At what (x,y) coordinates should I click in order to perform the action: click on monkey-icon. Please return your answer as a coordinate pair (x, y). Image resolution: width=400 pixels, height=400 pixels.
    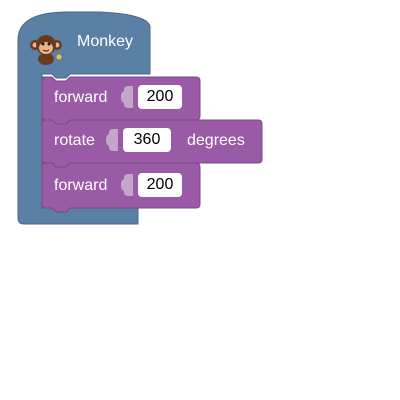
    Looking at the image, I should click on (46, 50).